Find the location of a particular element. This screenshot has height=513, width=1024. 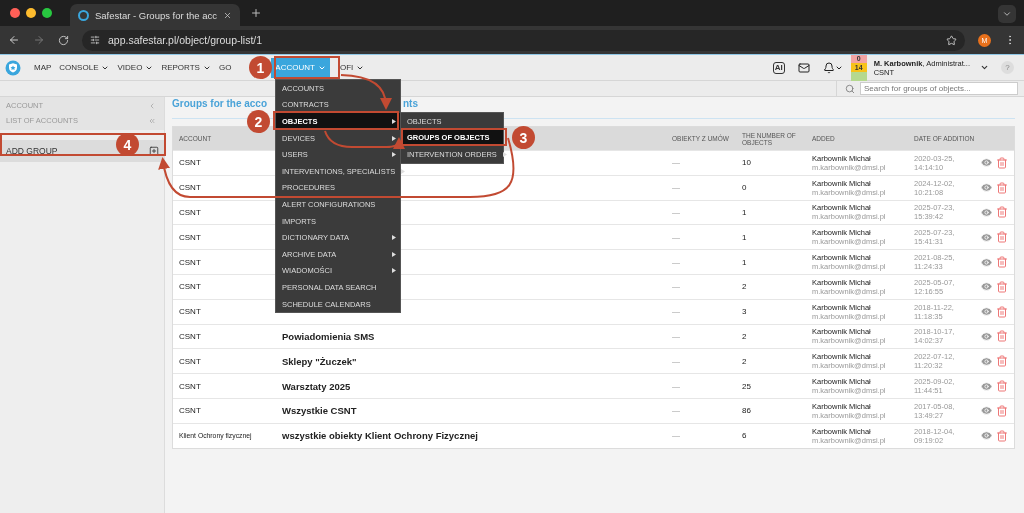

curved-arrow is located at coordinates (366, 92).